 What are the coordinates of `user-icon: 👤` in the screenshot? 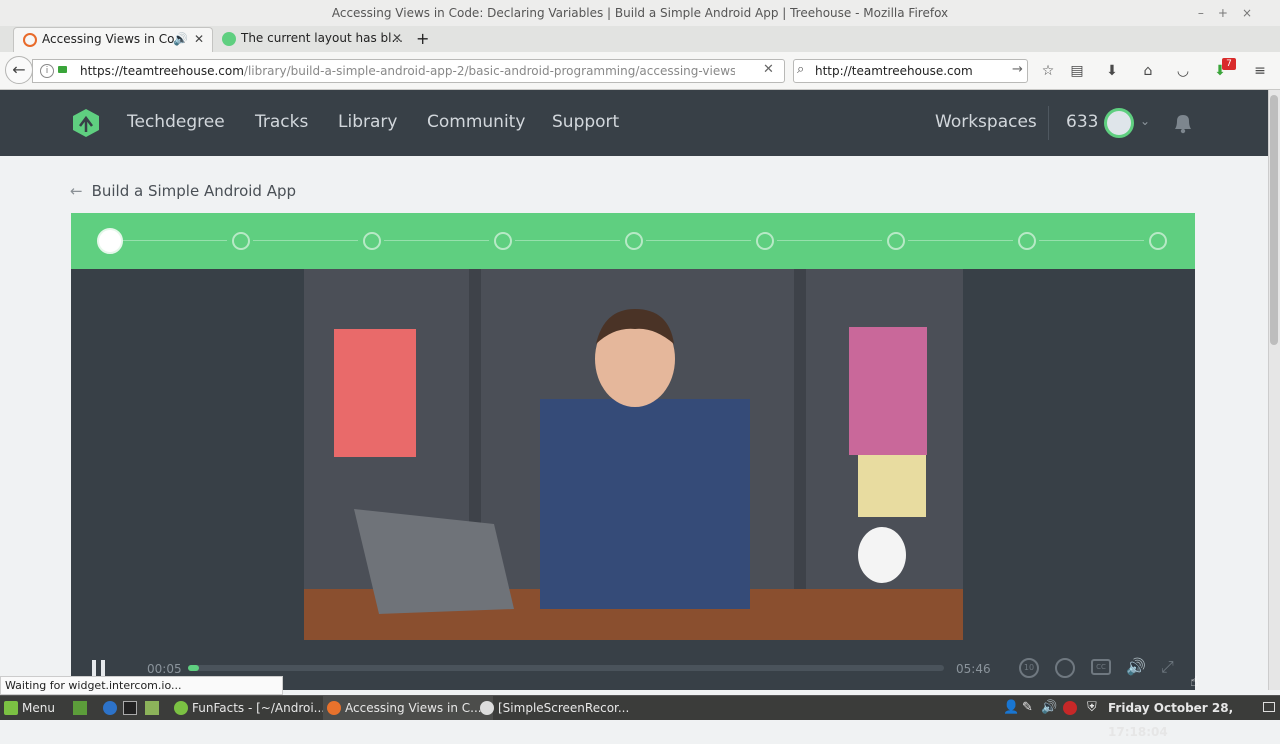 It's located at (1011, 707).